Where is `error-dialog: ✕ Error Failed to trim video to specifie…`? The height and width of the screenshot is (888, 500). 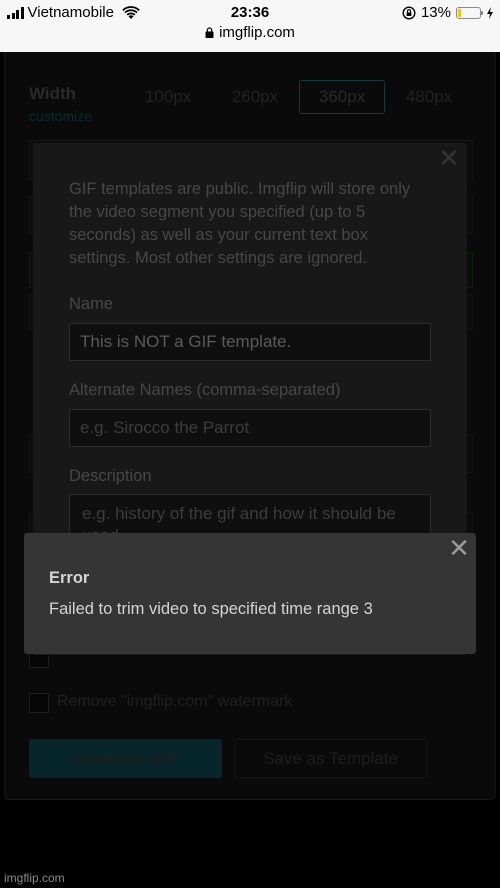
error-dialog: ✕ Error Failed to trim video to specifie… is located at coordinates (250, 593).